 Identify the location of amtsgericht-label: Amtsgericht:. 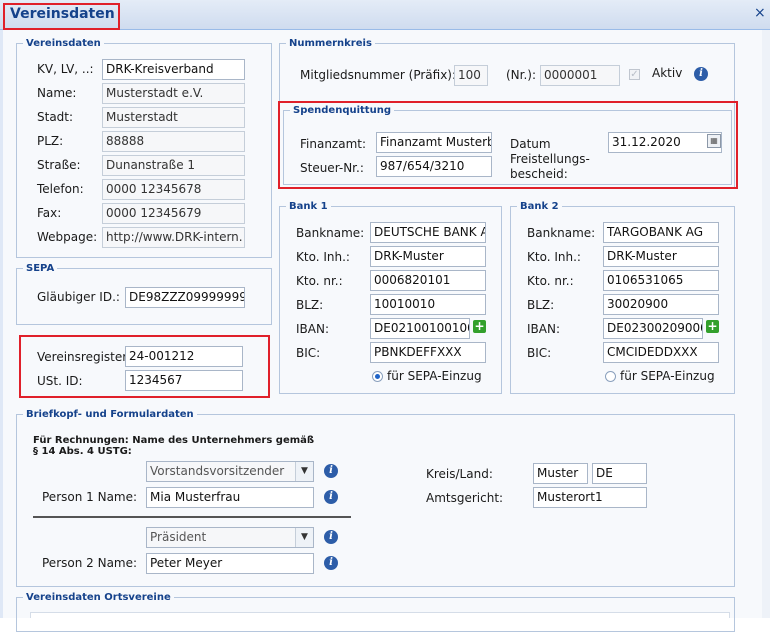
(465, 498).